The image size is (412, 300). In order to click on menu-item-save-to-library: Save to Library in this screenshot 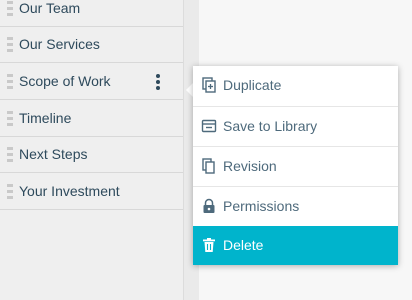, I will do `click(295, 126)`.